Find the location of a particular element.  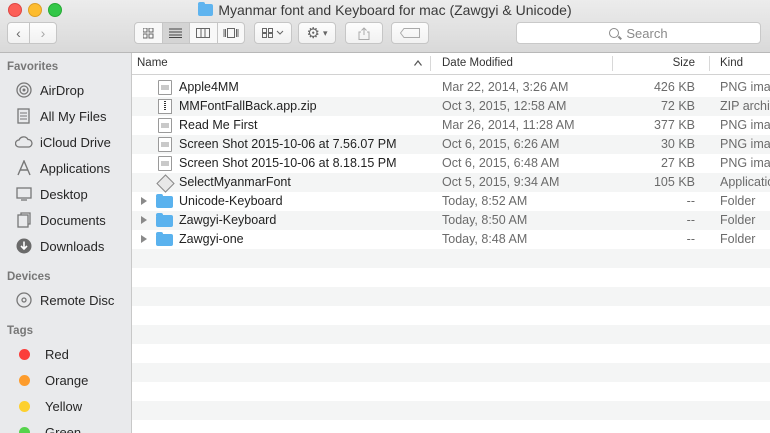

cover-flow-icon is located at coordinates (231, 33).